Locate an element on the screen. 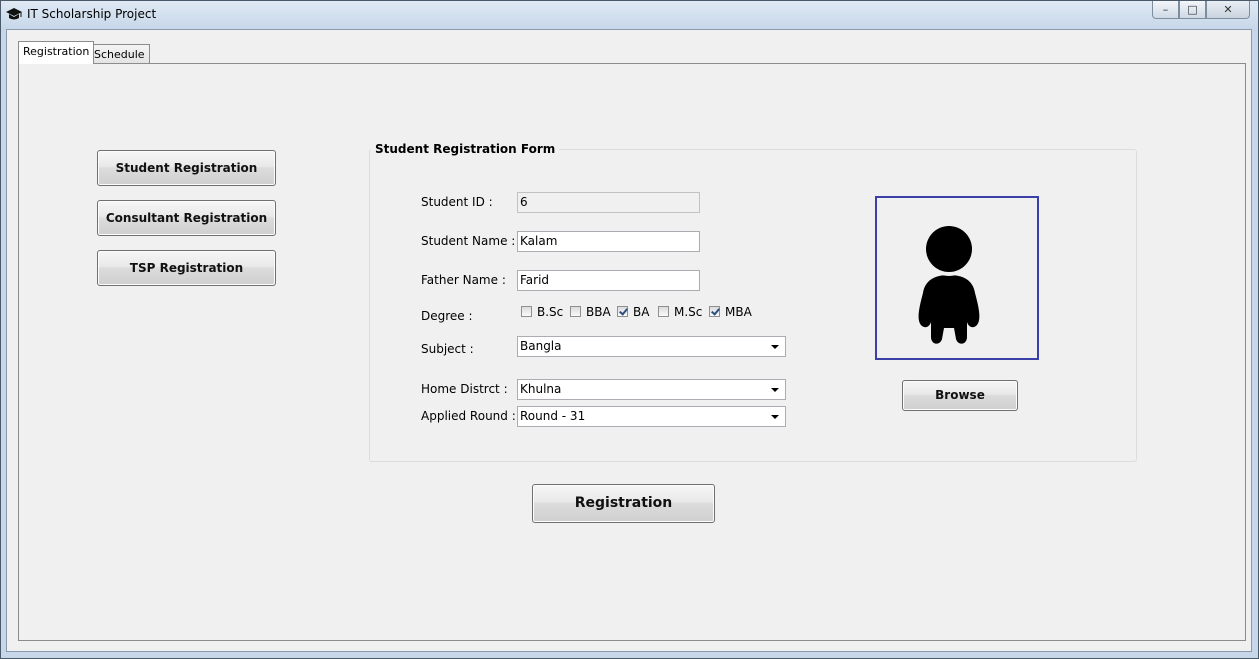  tsp-registration-button: TSP Registration is located at coordinates (186, 268).